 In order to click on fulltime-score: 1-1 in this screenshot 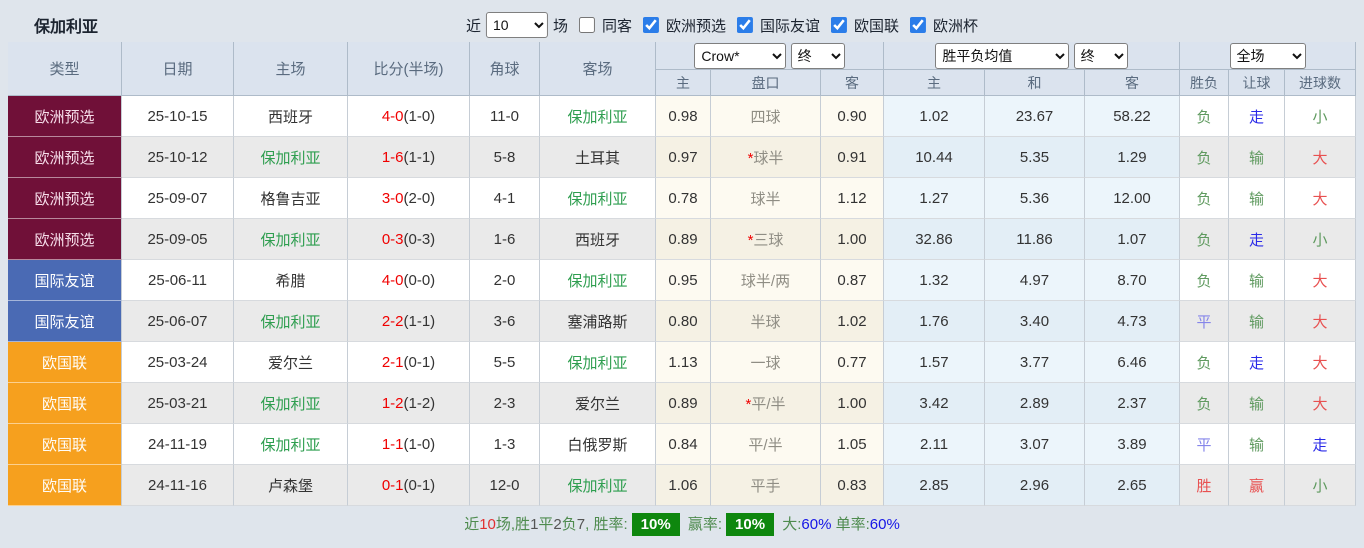, I will do `click(392, 444)`.